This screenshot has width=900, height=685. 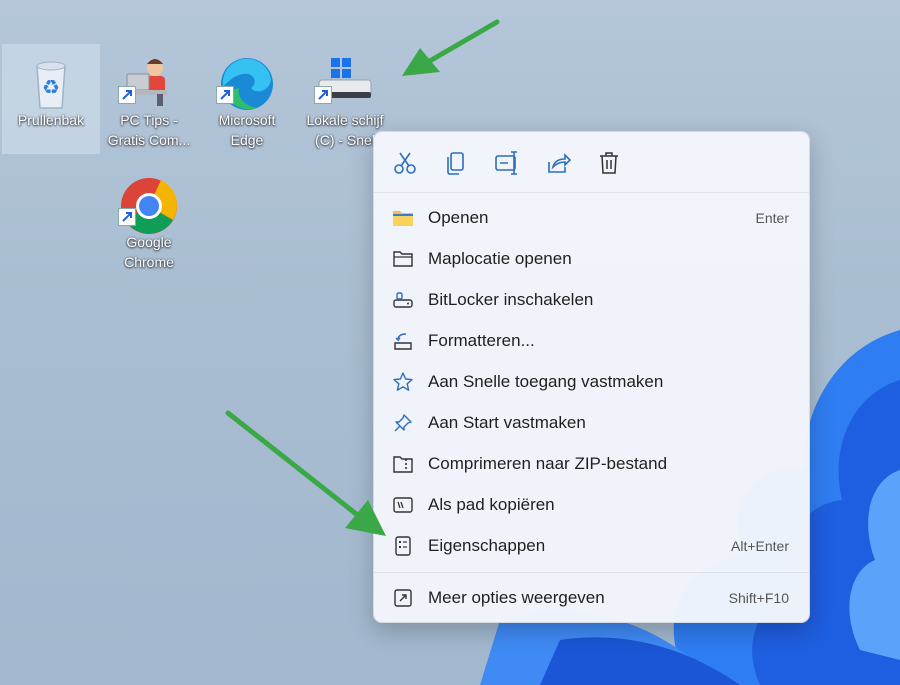 I want to click on desktop-icon-chrome: Google Chrome, so click(x=149, y=221).